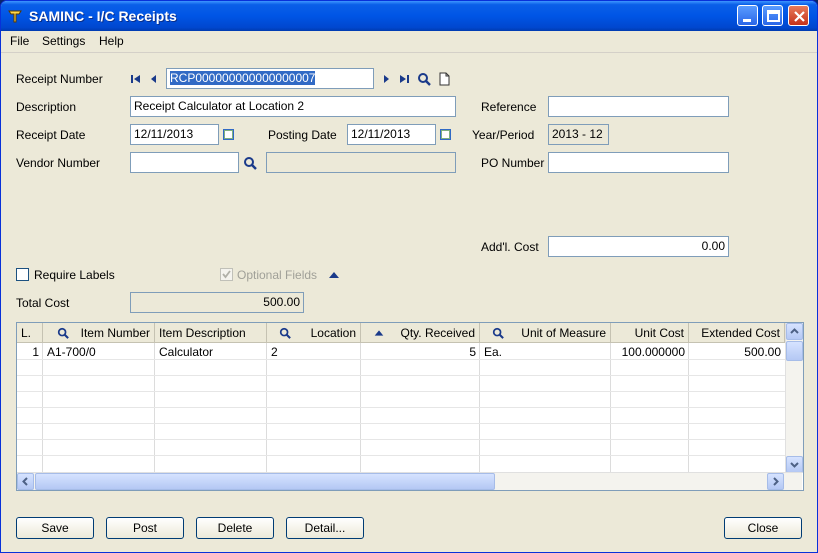  I want to click on reference-label: Reference, so click(509, 107).